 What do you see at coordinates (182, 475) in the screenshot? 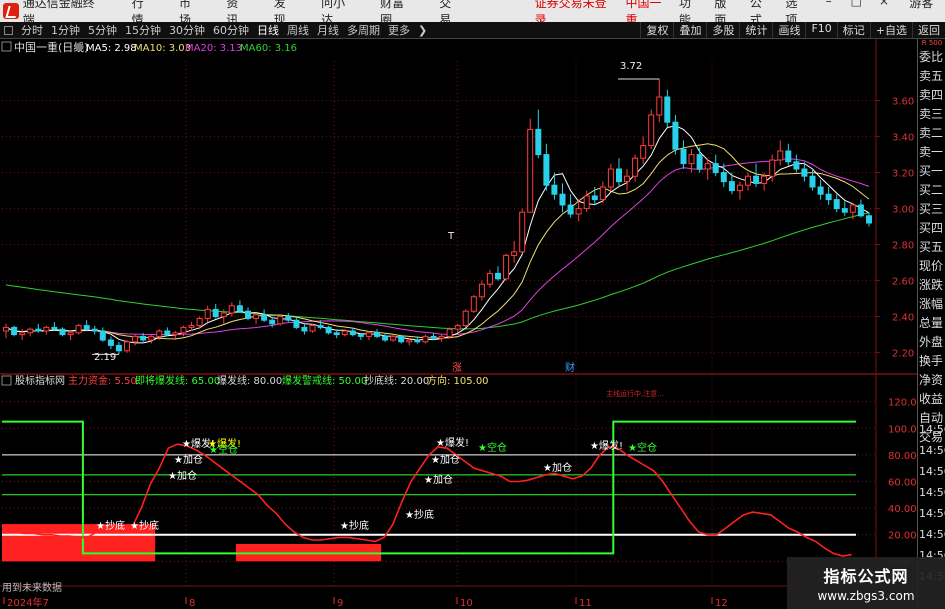
I see `signal-jiacang-2: ★加仓` at bounding box center [182, 475].